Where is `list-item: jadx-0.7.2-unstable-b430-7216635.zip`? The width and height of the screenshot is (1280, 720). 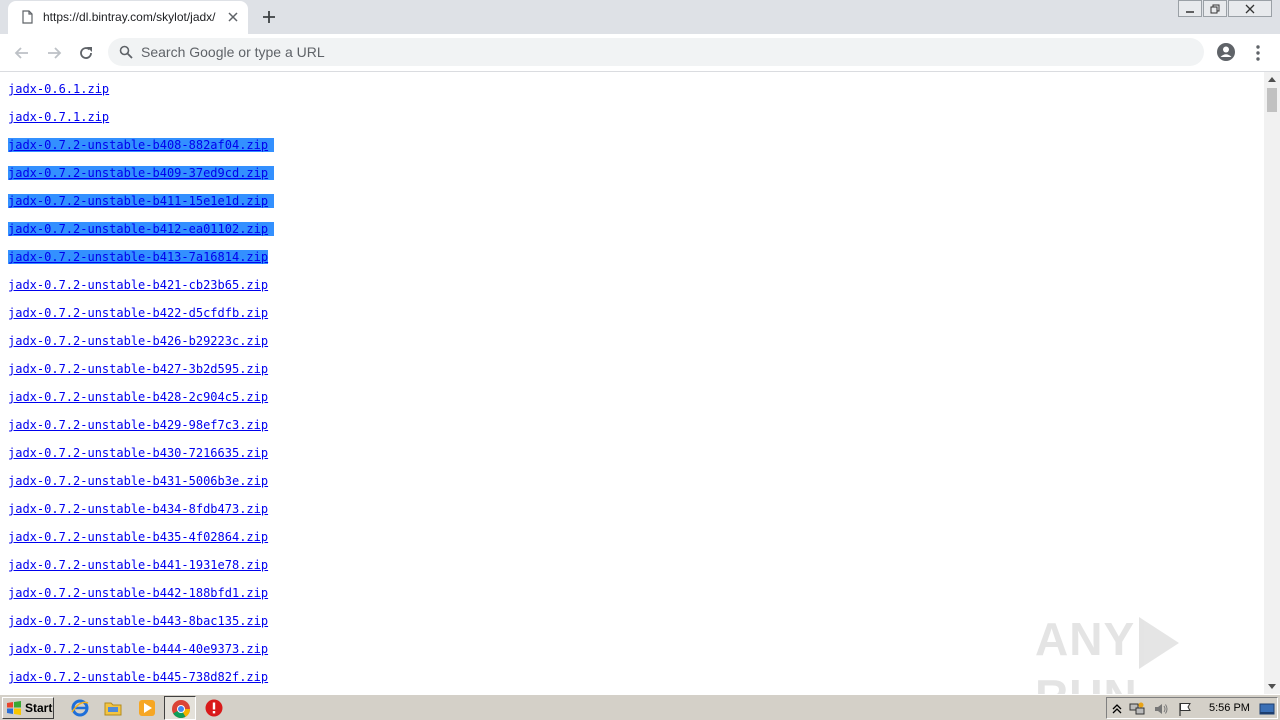 list-item: jadx-0.7.2-unstable-b430-7216635.zip is located at coordinates (141, 458).